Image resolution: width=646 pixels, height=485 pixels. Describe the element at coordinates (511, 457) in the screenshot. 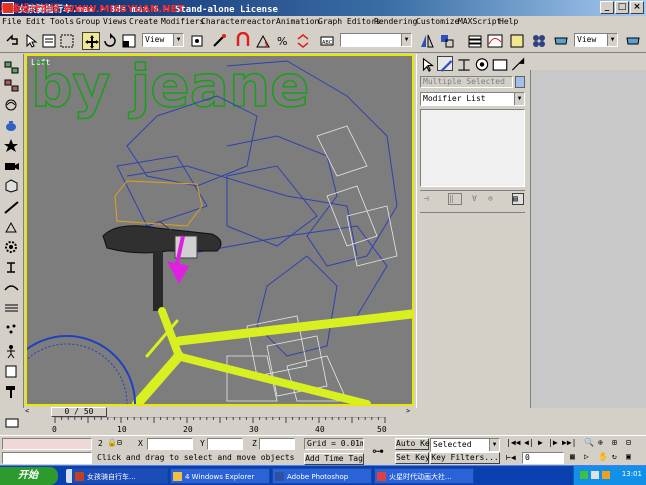

I see `key-mode-toggle-icon: ⊢◀` at that location.